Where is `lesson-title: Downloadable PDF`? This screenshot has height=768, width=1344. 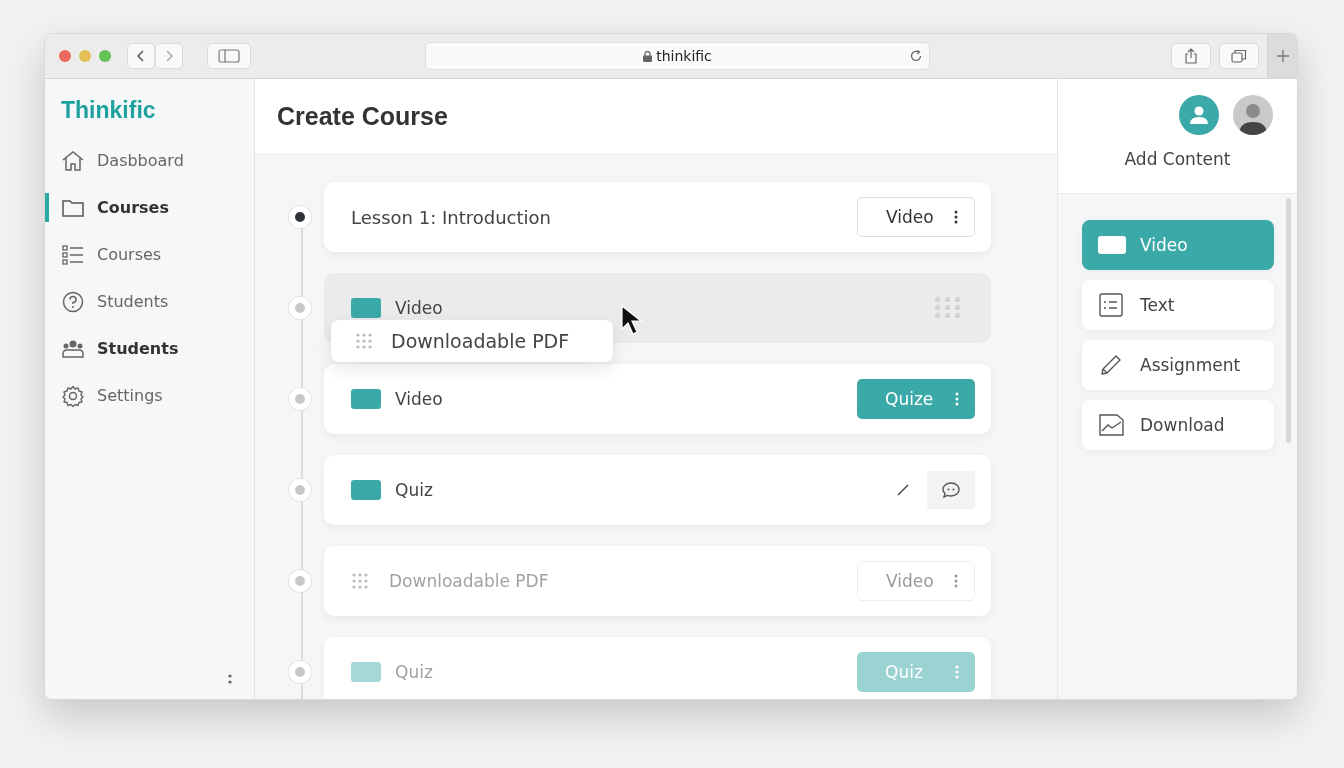
lesson-title: Downloadable PDF is located at coordinates (469, 581).